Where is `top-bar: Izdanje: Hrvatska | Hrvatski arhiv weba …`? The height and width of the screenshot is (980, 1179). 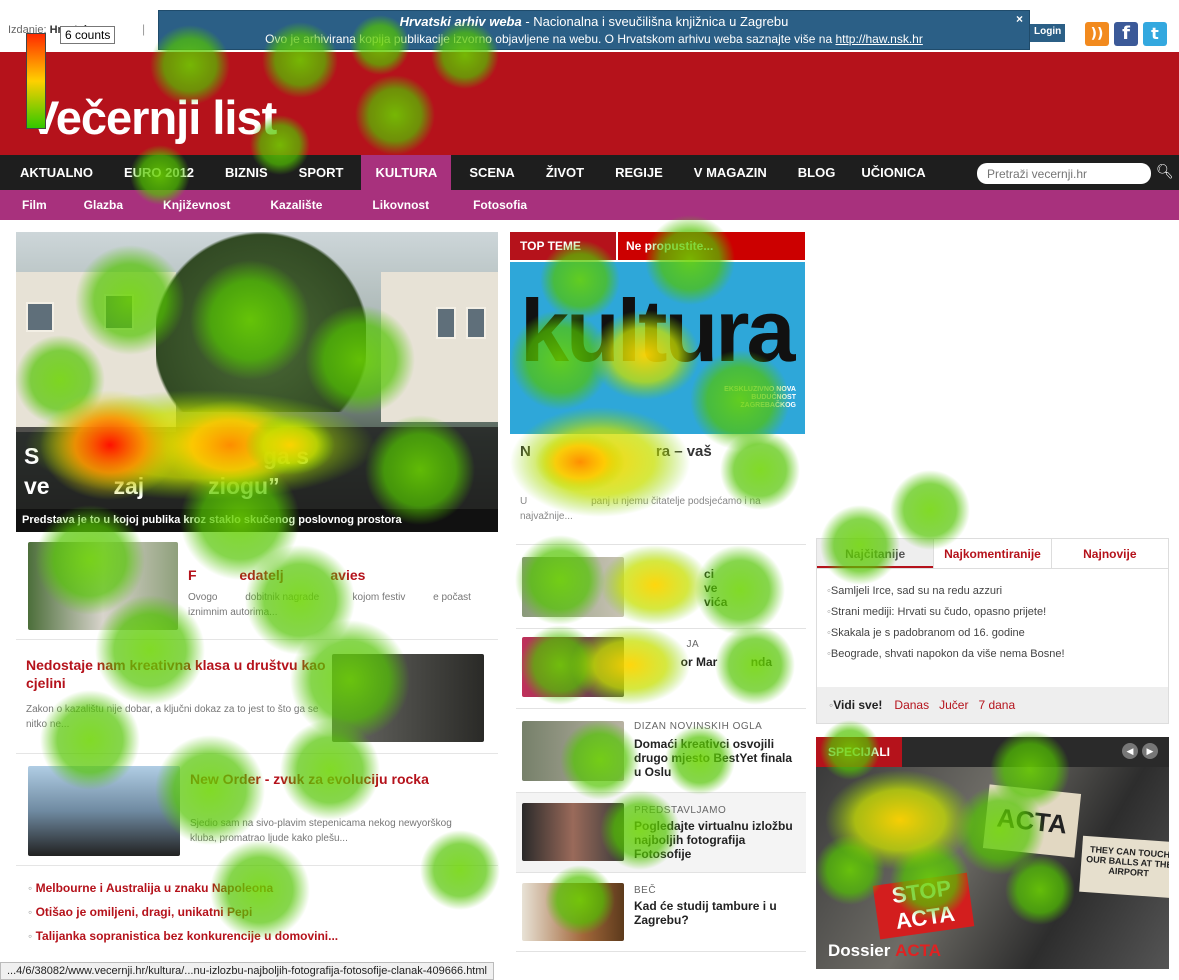 top-bar: Izdanje: Hrvatska | Hrvatski arhiv weba … is located at coordinates (589, 26).